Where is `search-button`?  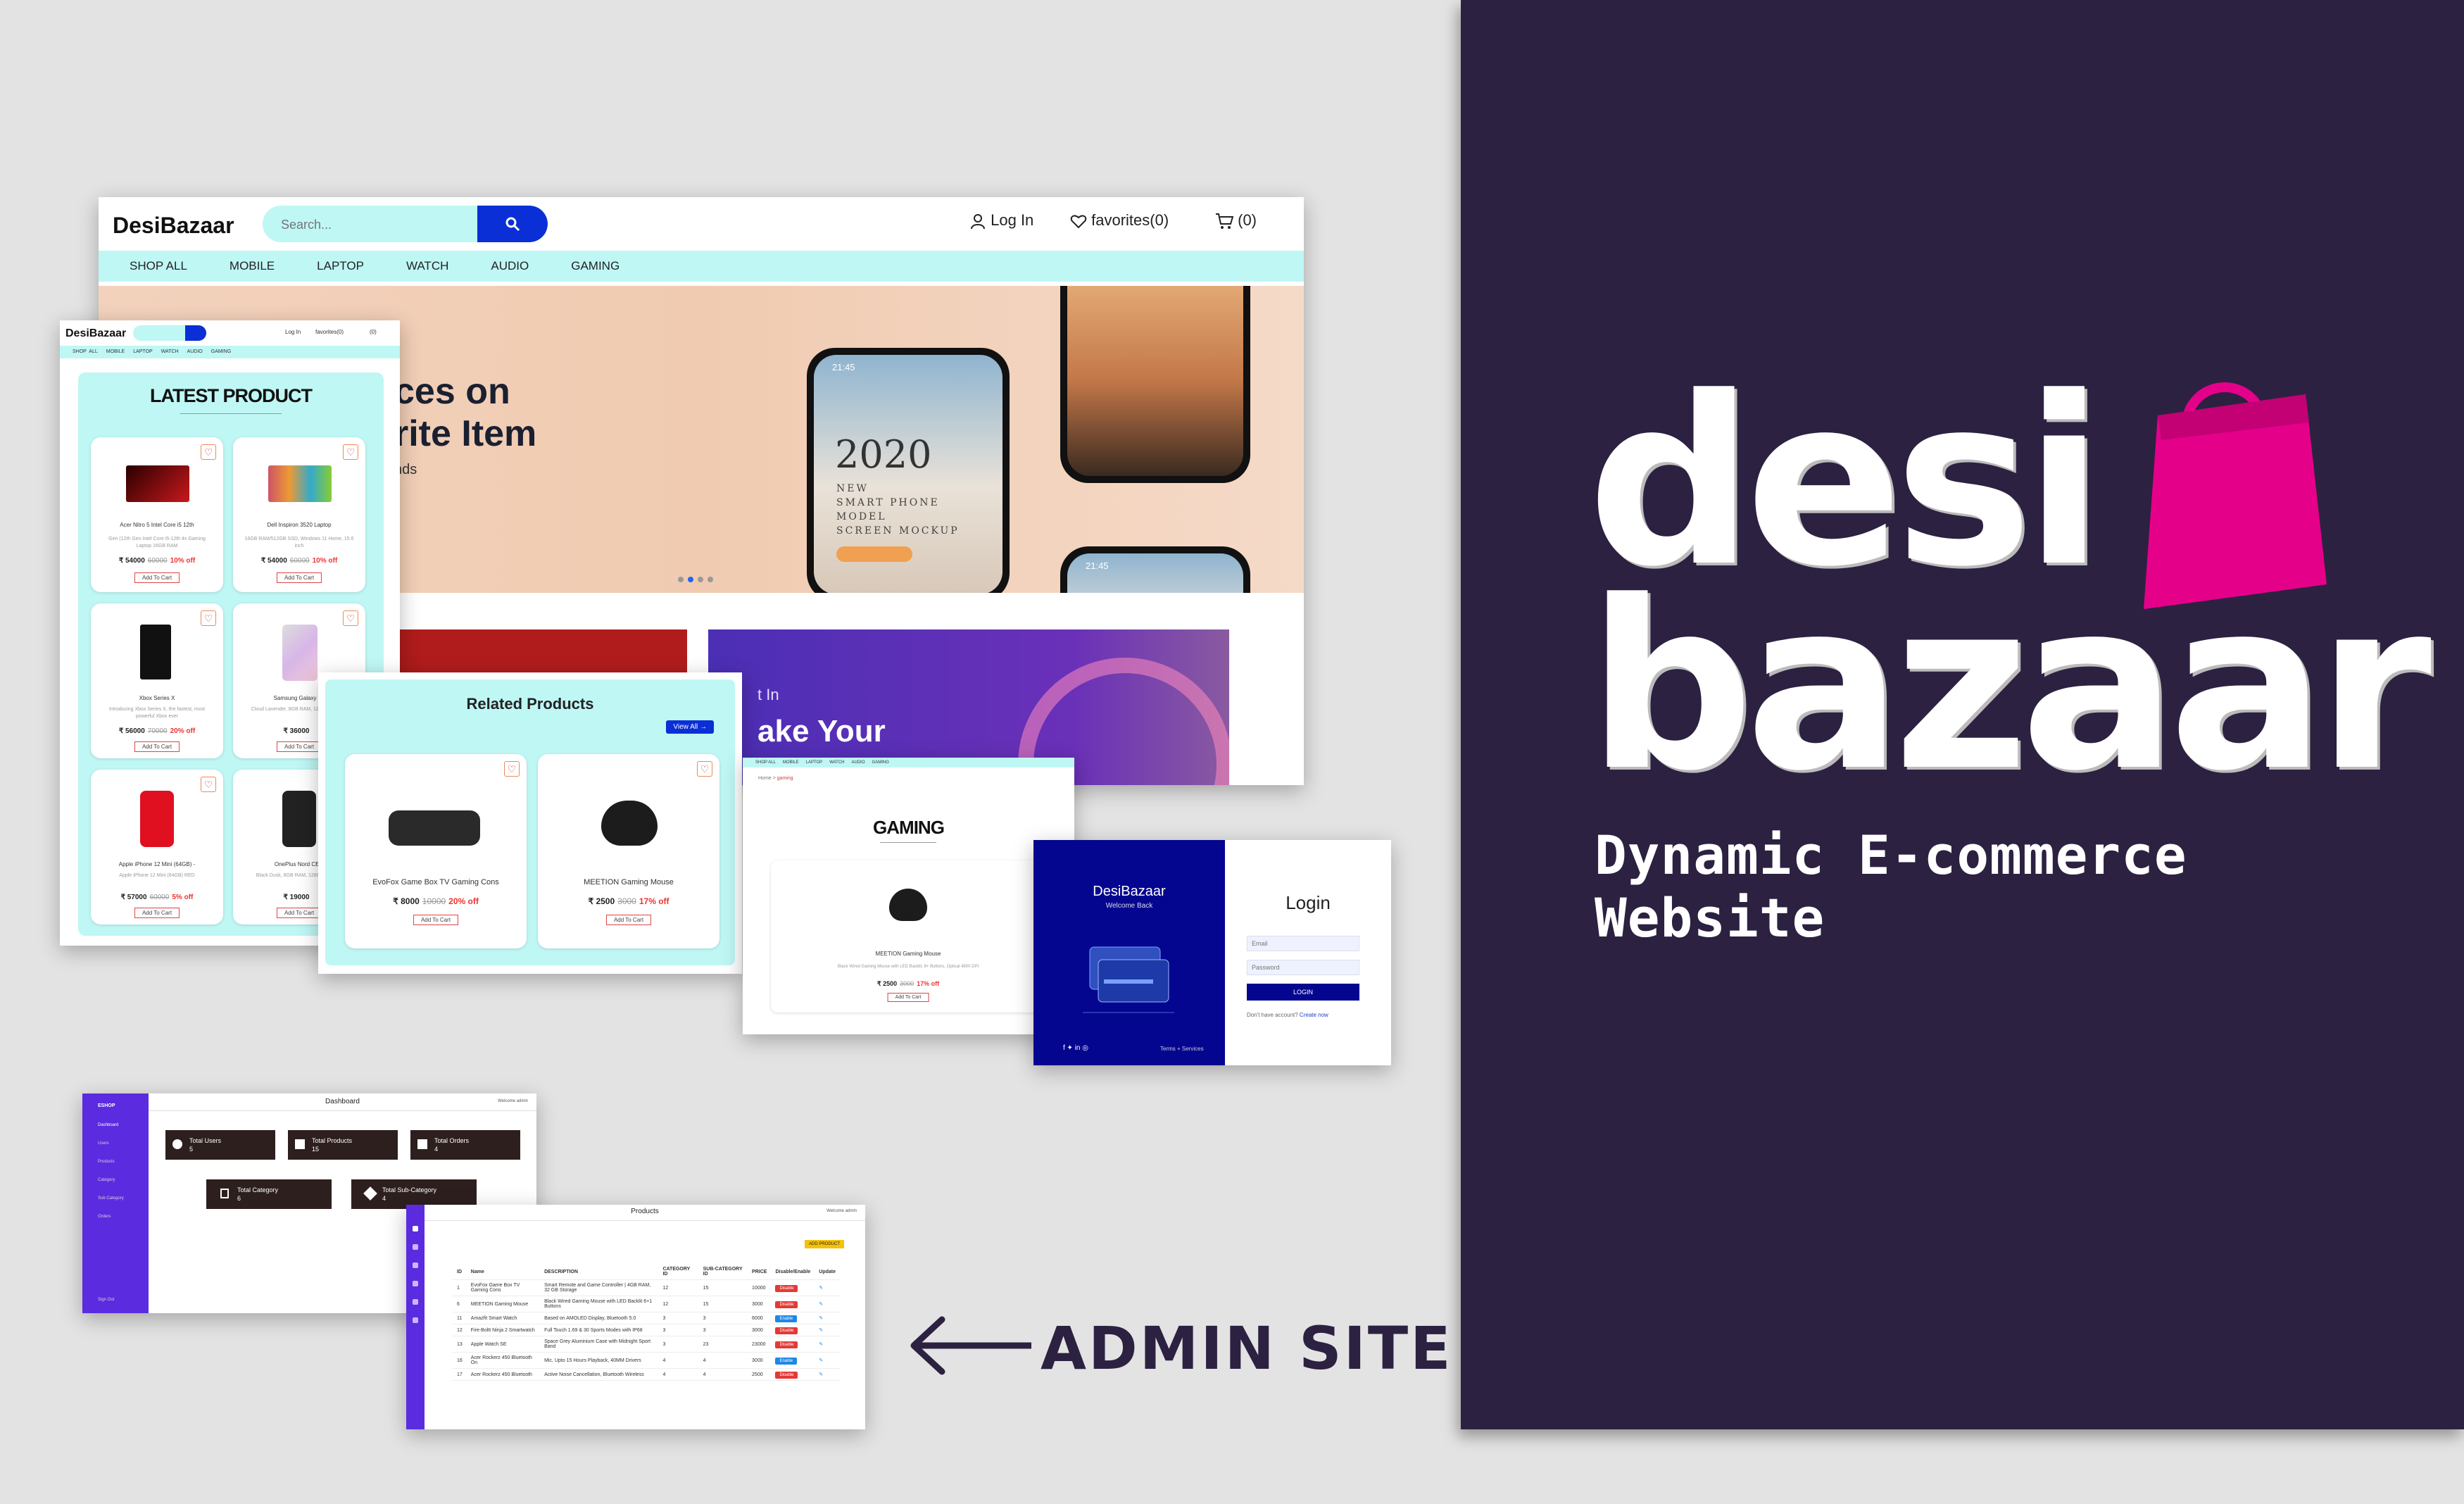 search-button is located at coordinates (512, 224).